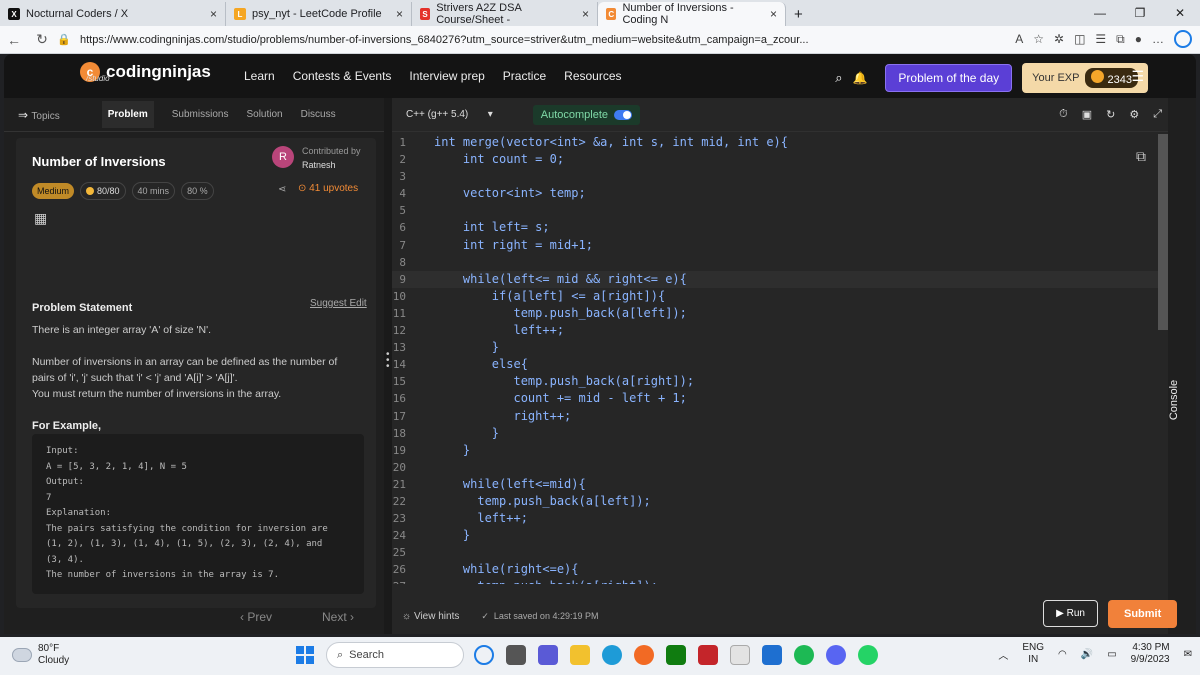  I want to click on settings-gear-icon: ⚙, so click(1134, 114).